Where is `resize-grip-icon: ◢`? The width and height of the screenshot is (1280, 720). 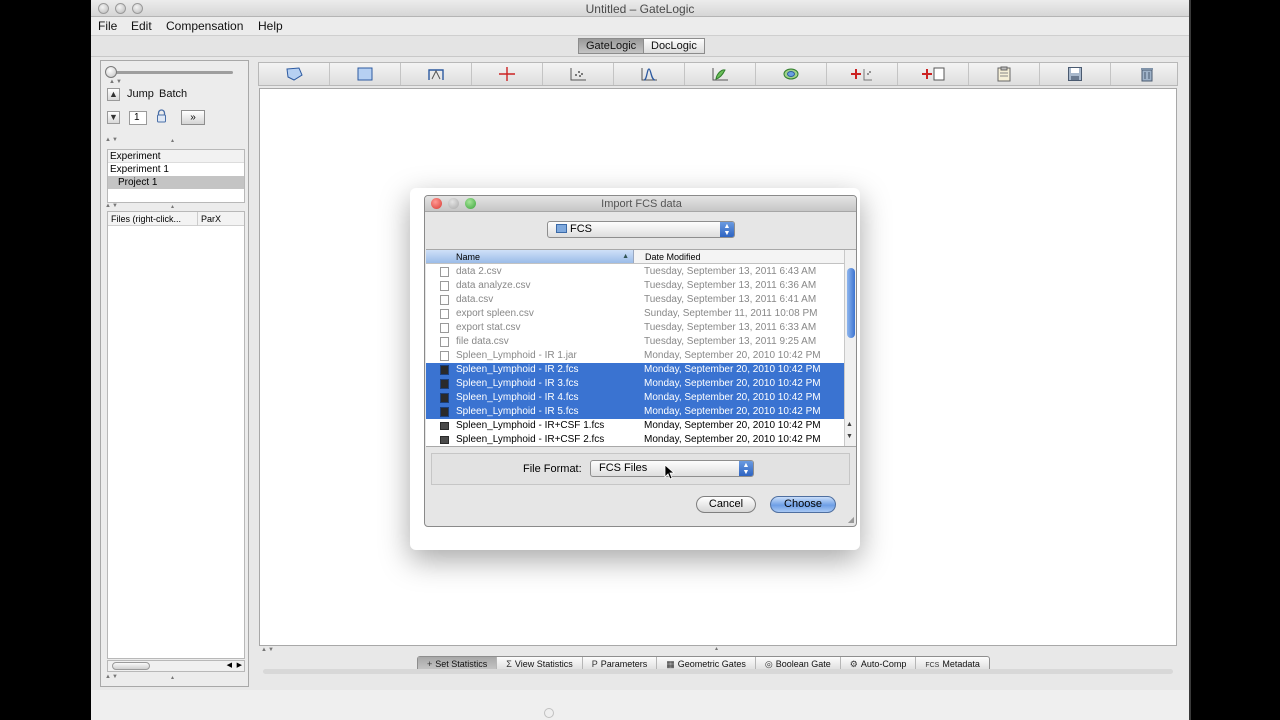 resize-grip-icon: ◢ is located at coordinates (851, 519).